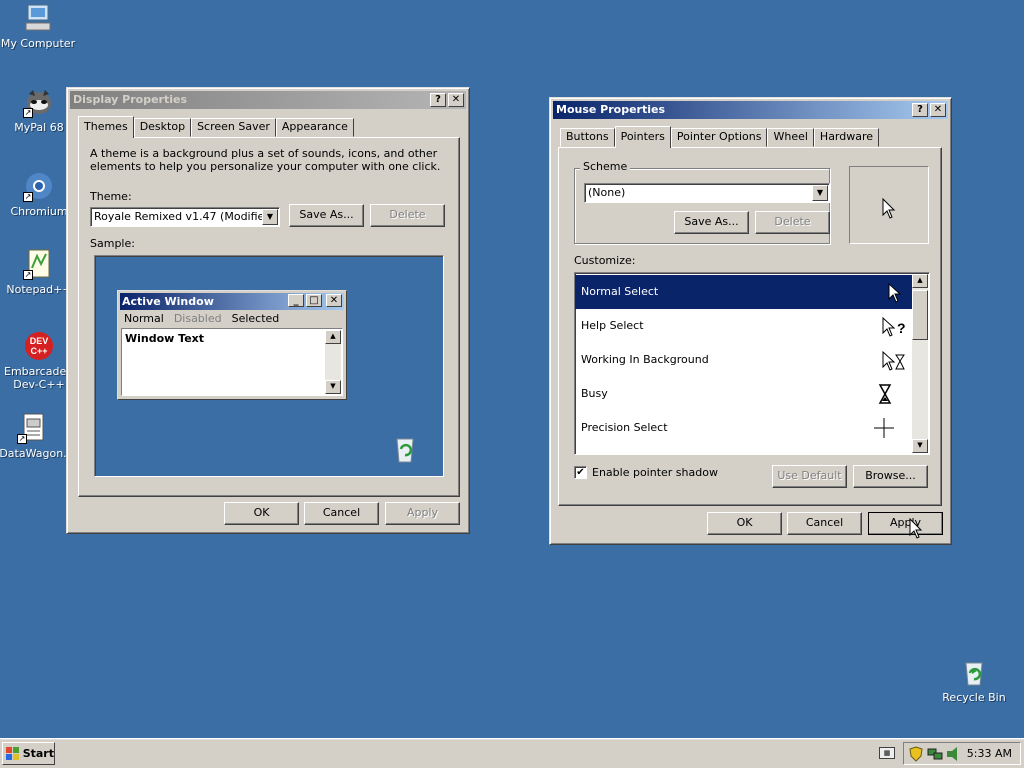  Describe the element at coordinates (28, 753) in the screenshot. I see `start-button: Start` at that location.